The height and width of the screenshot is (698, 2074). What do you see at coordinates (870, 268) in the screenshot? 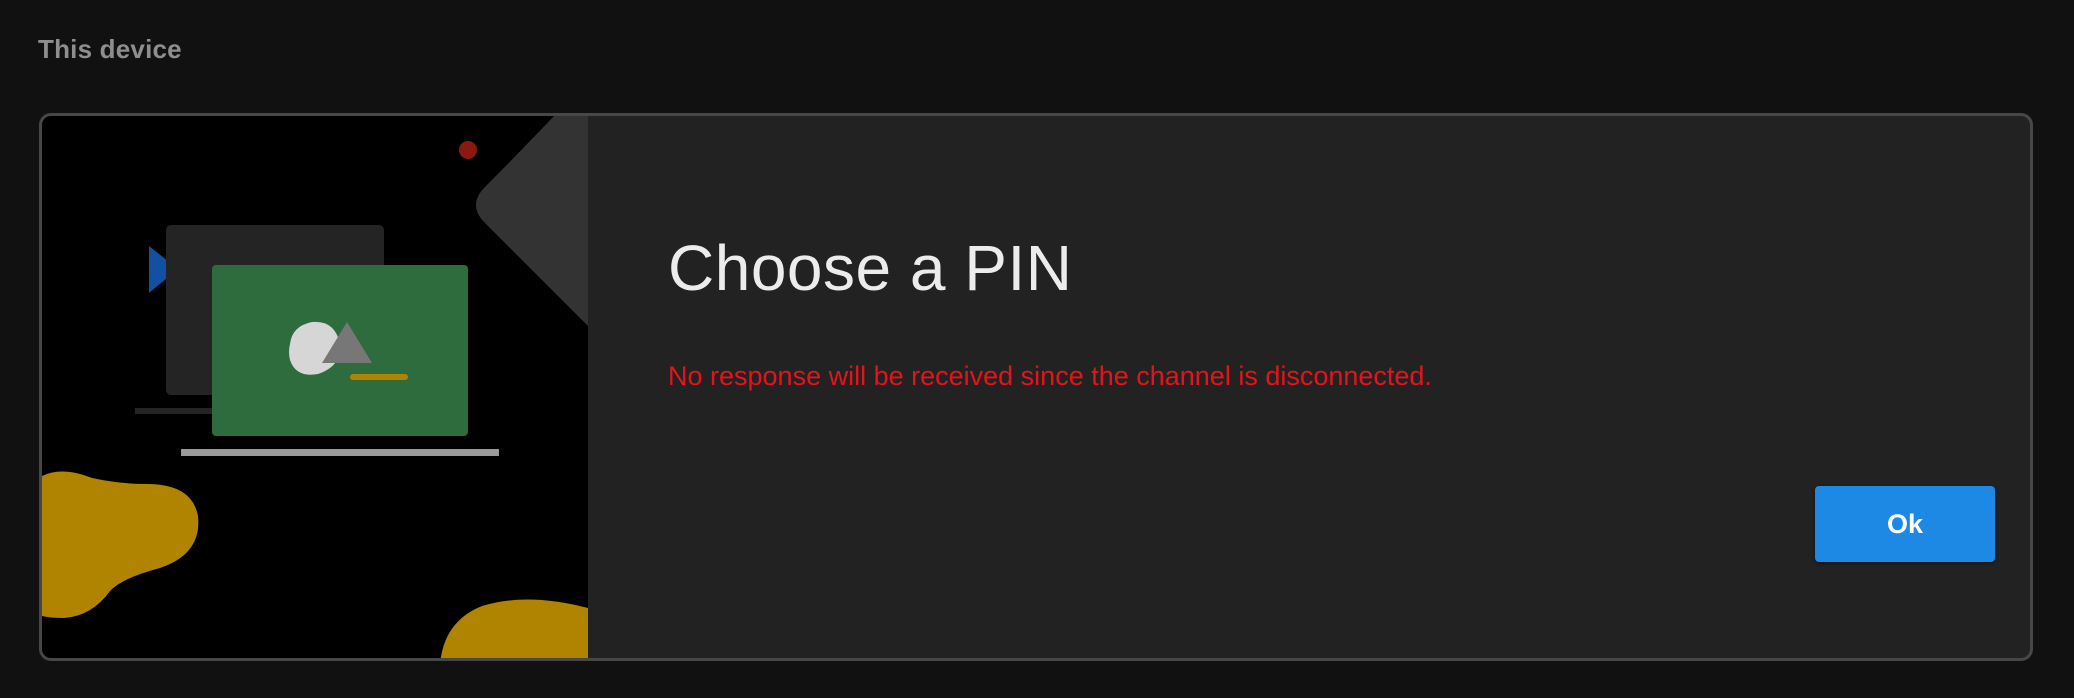
I see `dialog-title: Choose a PIN` at bounding box center [870, 268].